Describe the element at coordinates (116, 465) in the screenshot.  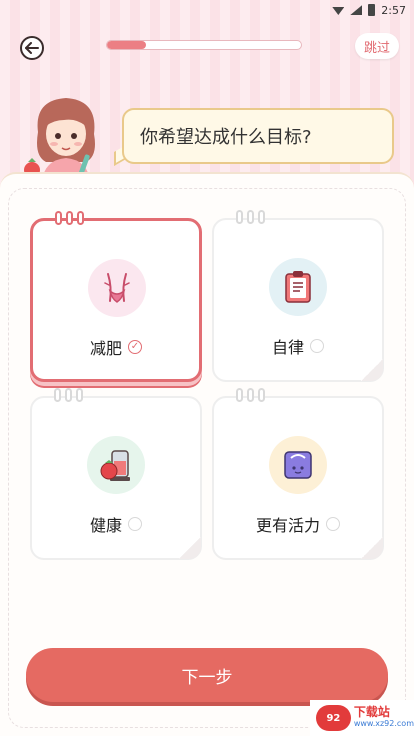
I see `juicer-strawberry-icon` at that location.